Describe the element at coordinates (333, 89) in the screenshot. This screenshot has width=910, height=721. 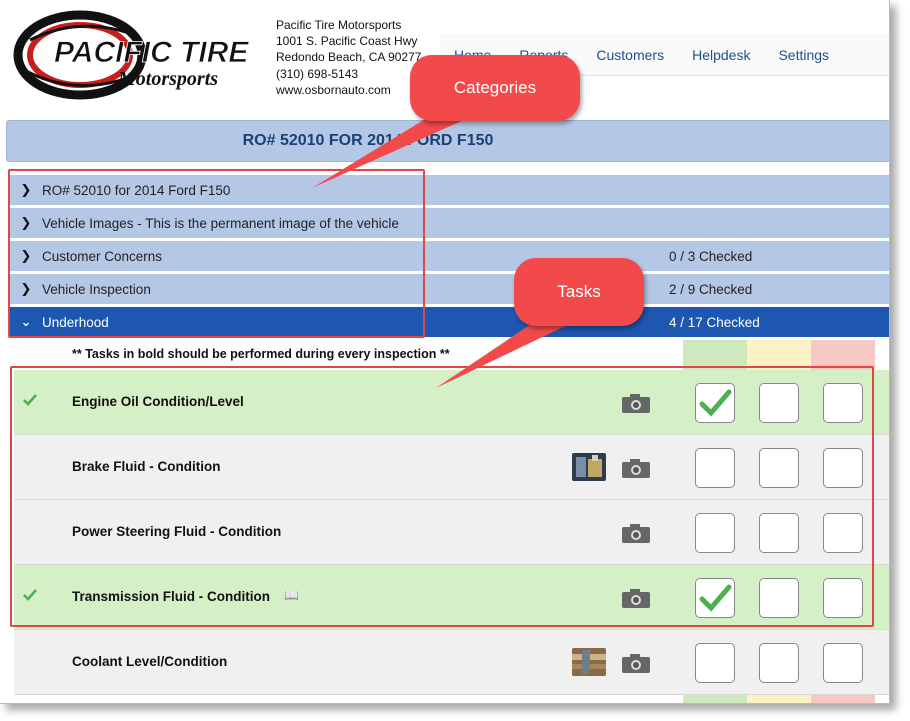
I see `shop-website: www.osbornauto.com` at that location.